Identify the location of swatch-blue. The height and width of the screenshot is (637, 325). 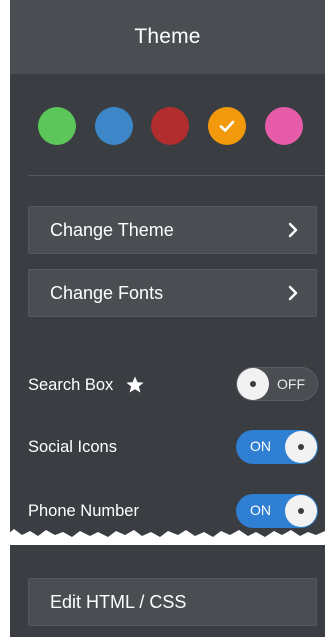
(114, 126).